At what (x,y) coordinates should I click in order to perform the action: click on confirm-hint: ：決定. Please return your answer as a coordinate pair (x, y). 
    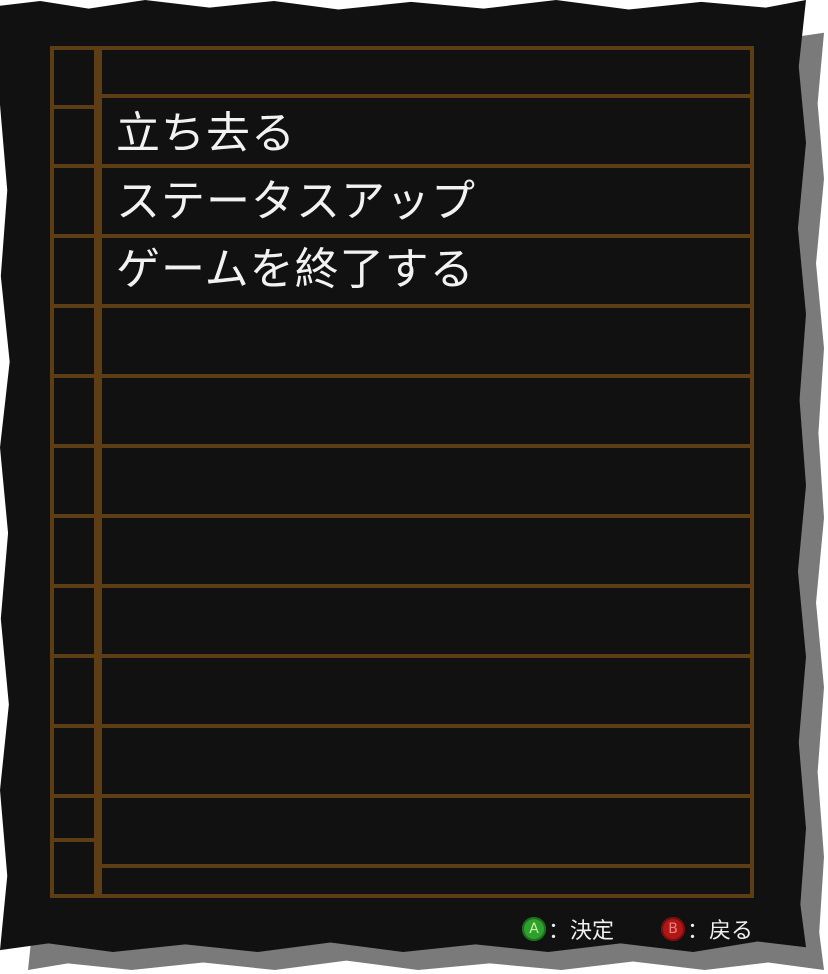
    Looking at the image, I should click on (581, 931).